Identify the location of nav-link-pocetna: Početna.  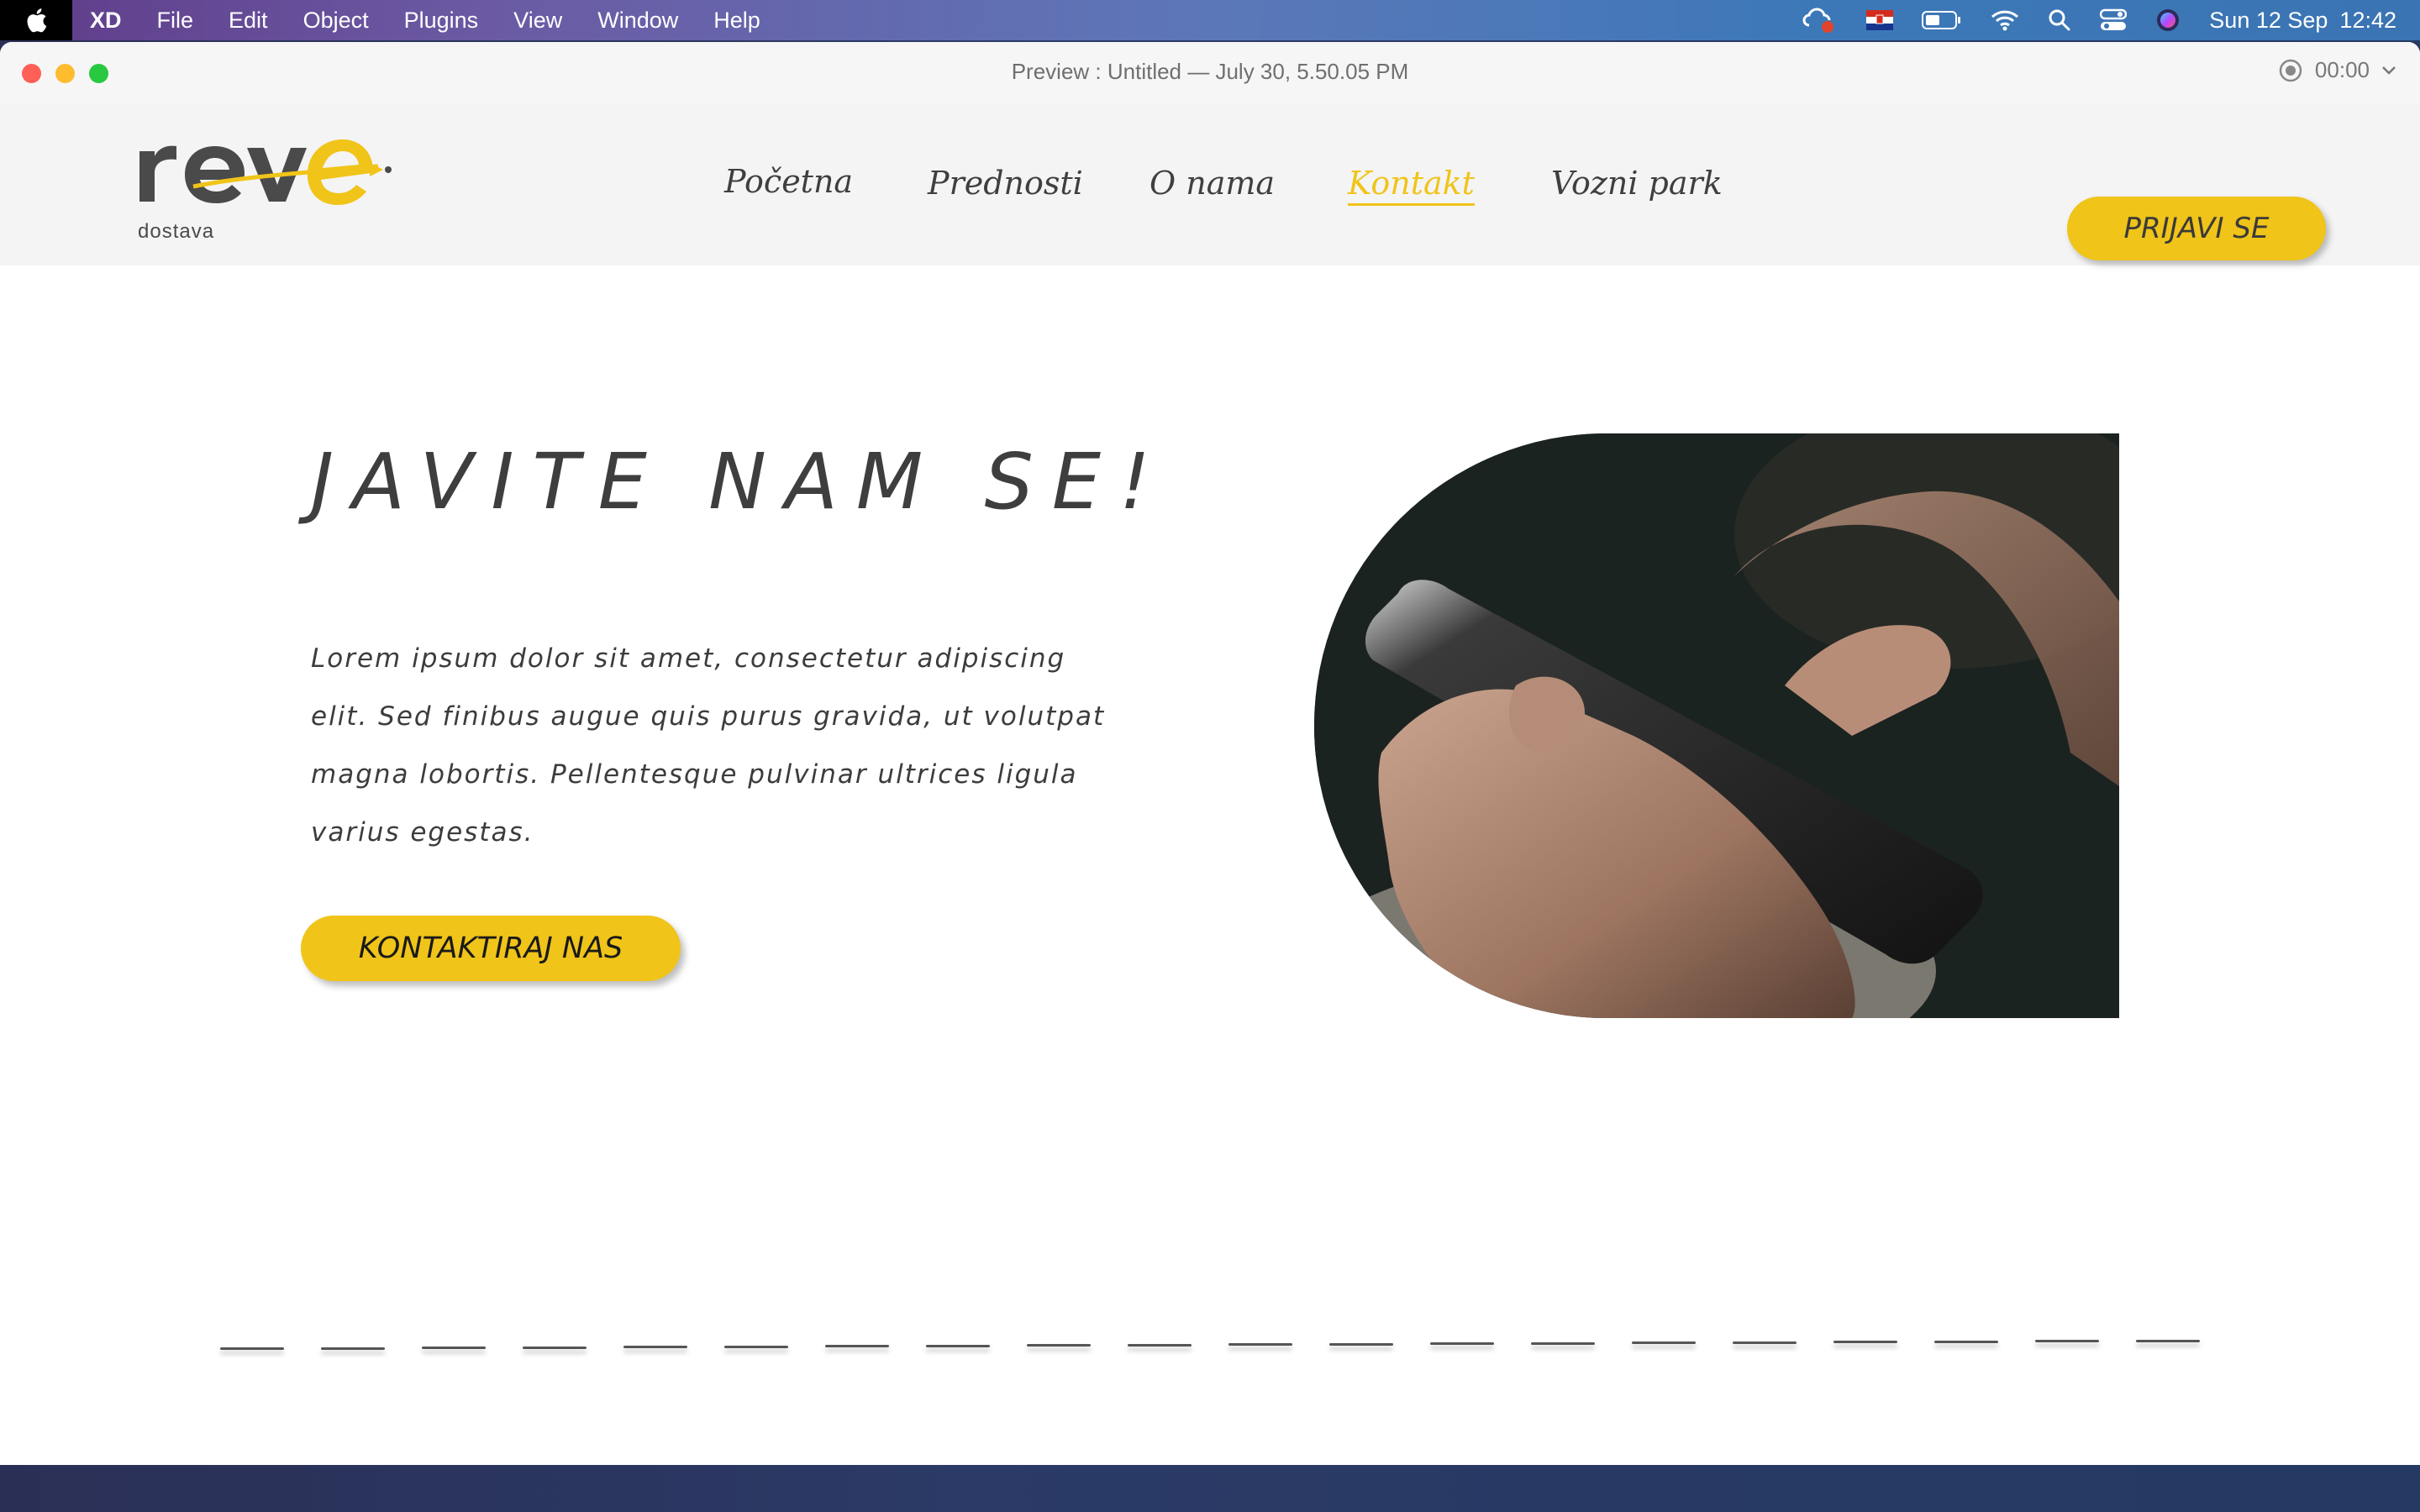
(788, 181).